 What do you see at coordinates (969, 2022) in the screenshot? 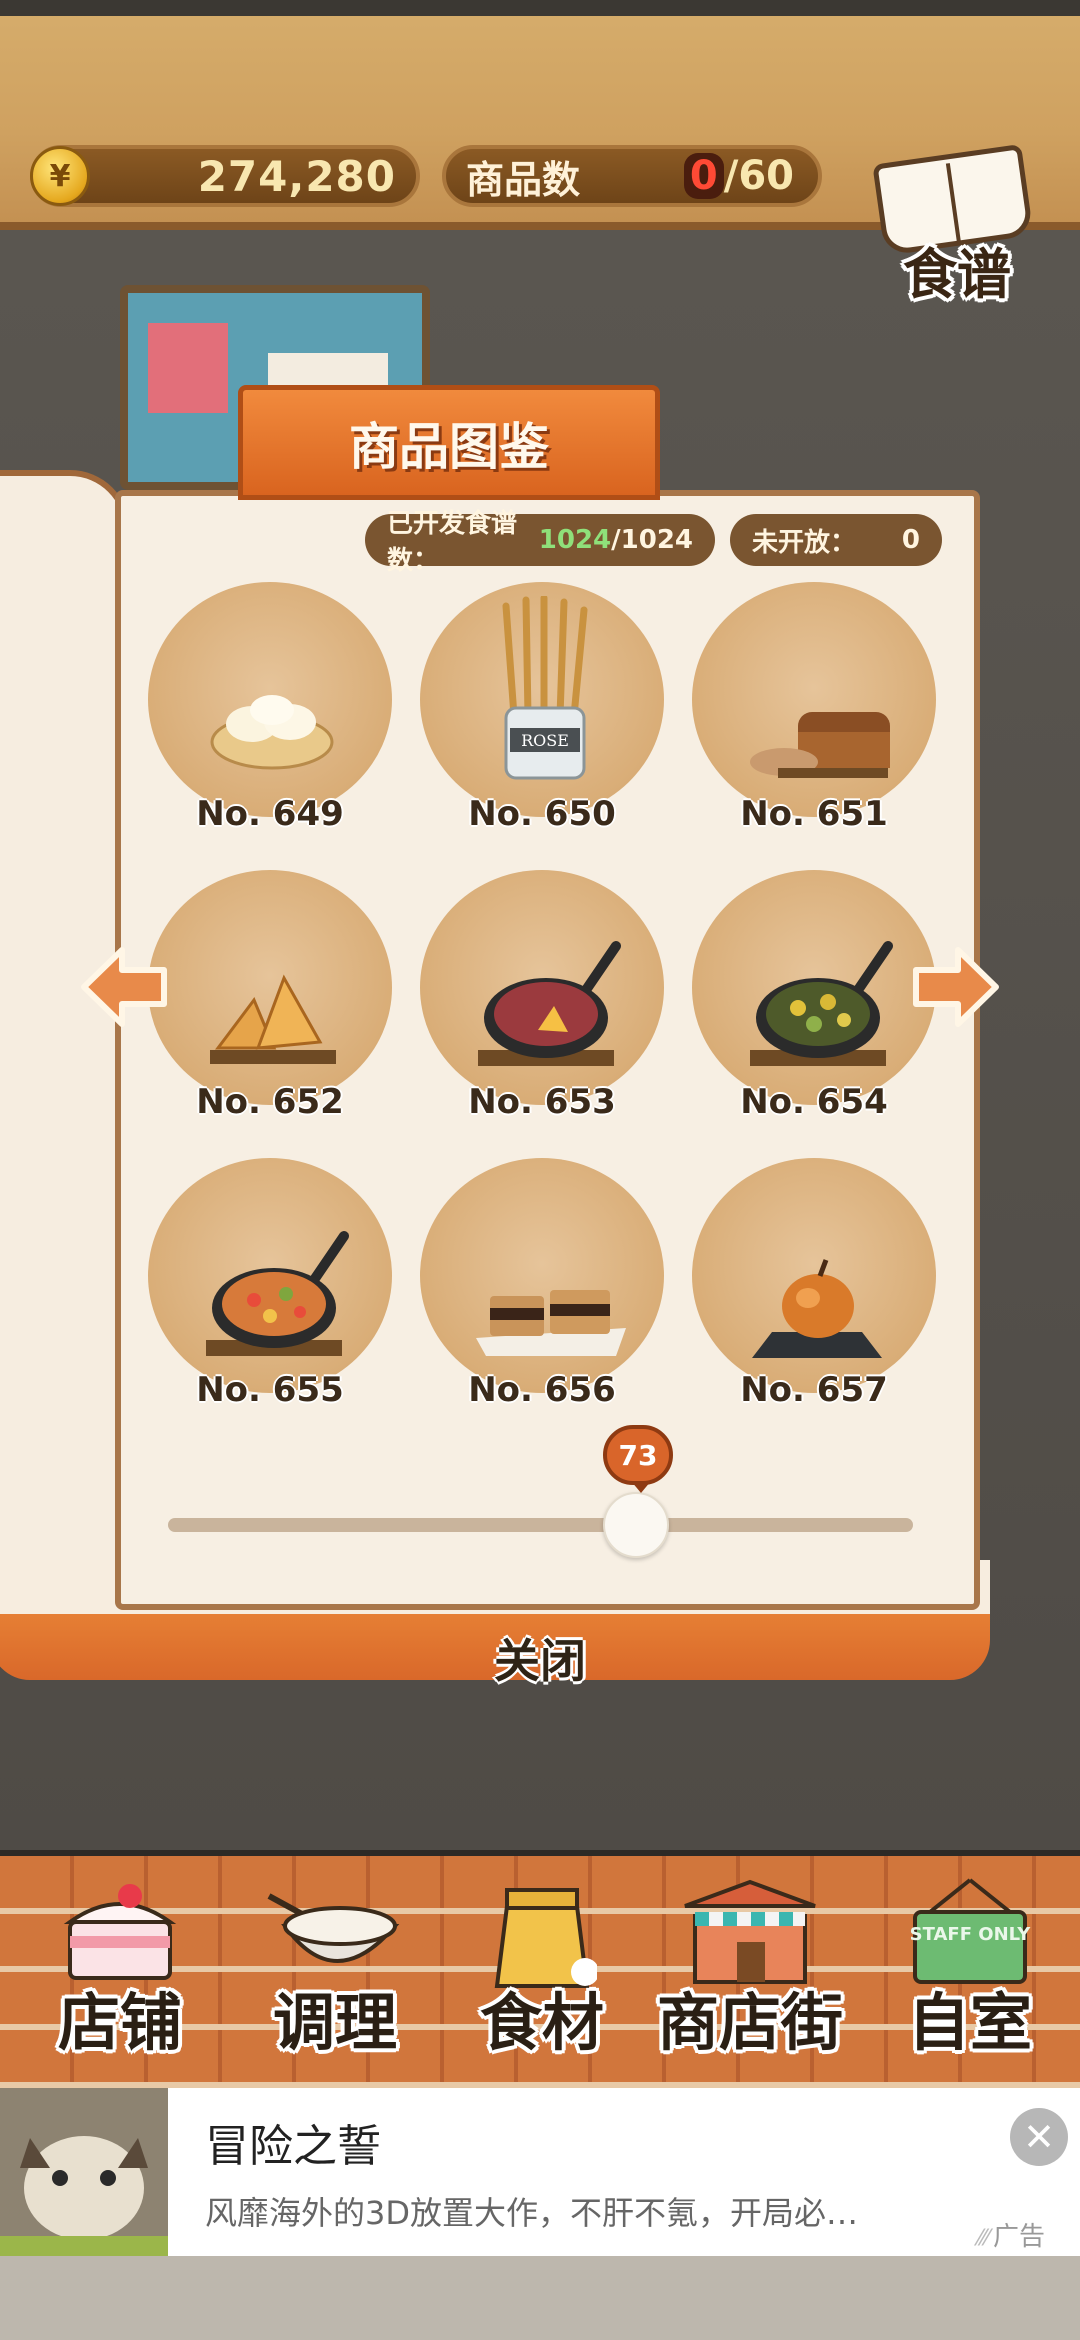
I see `nav-label: 自室` at bounding box center [969, 2022].